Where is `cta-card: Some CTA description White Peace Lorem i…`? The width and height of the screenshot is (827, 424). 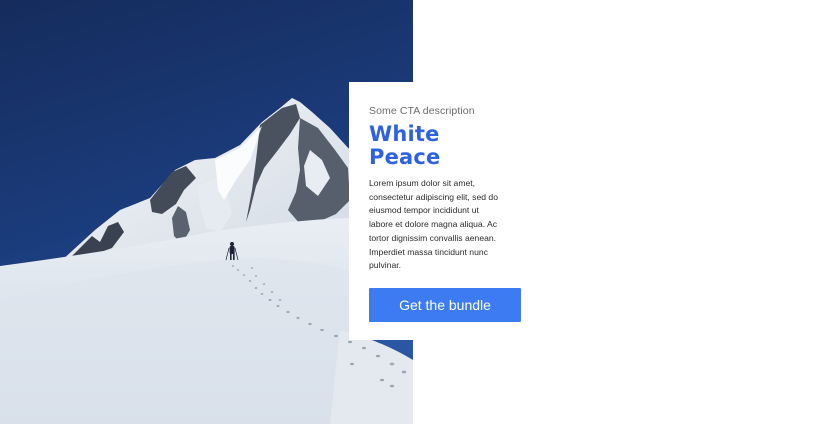 cta-card: Some CTA description White Peace Lorem i… is located at coordinates (435, 211).